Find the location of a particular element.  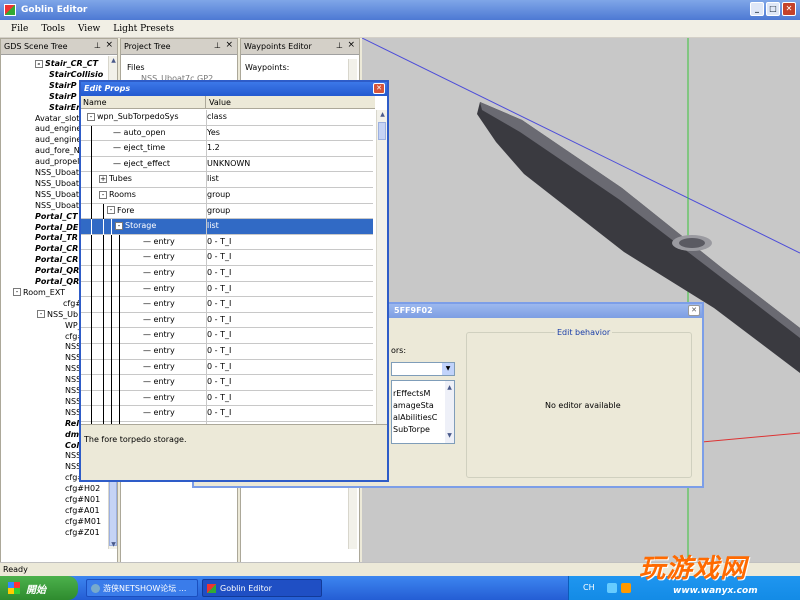

behaviors-list-scrollbar: ▲ ▼ is located at coordinates (449, 412).